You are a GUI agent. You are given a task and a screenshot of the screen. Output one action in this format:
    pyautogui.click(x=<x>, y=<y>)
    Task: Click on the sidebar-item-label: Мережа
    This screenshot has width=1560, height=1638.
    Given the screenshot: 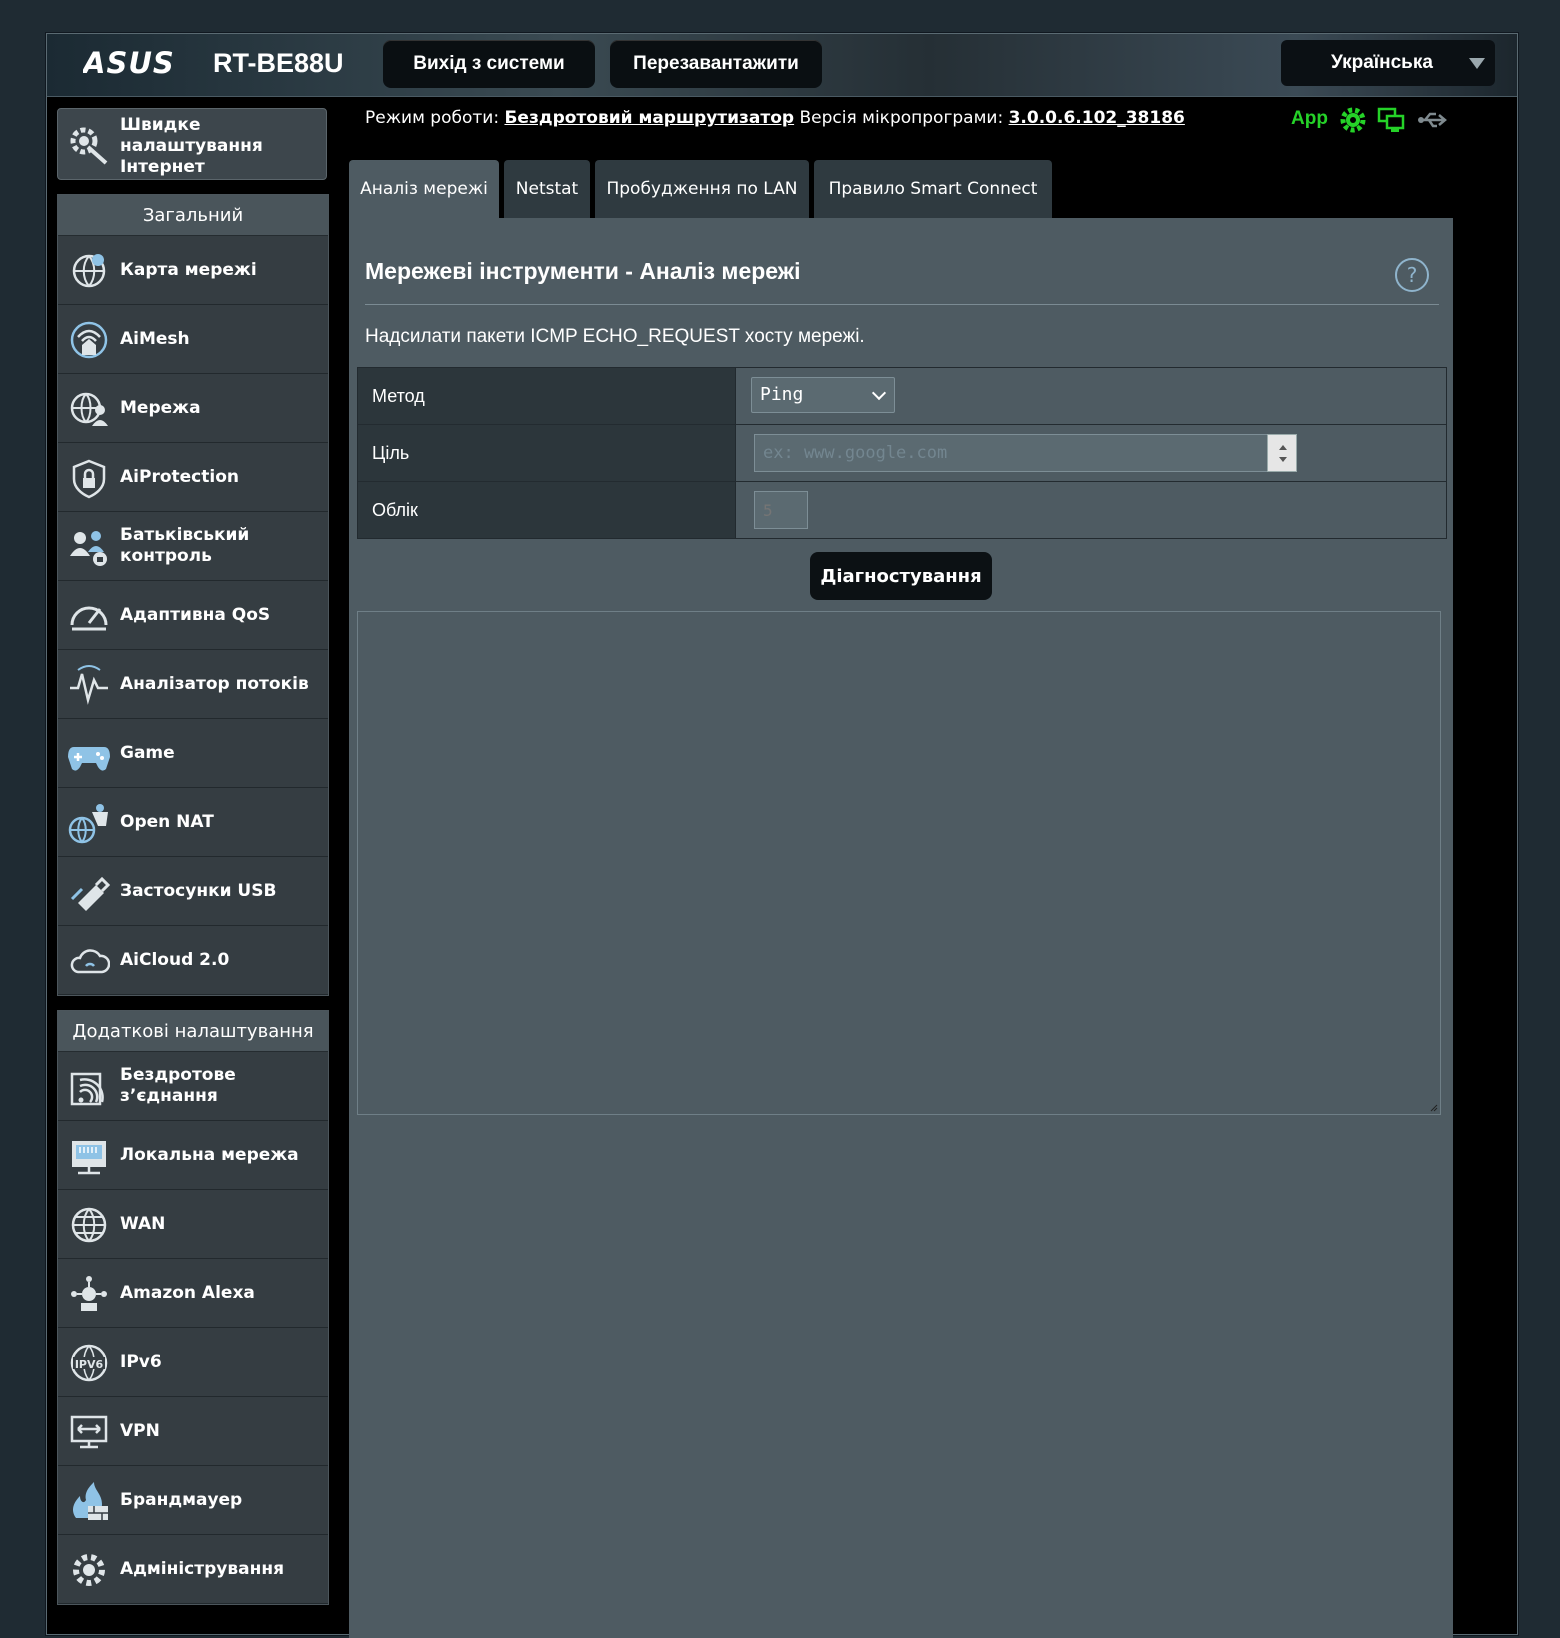 What is the action you would take?
    pyautogui.click(x=160, y=407)
    